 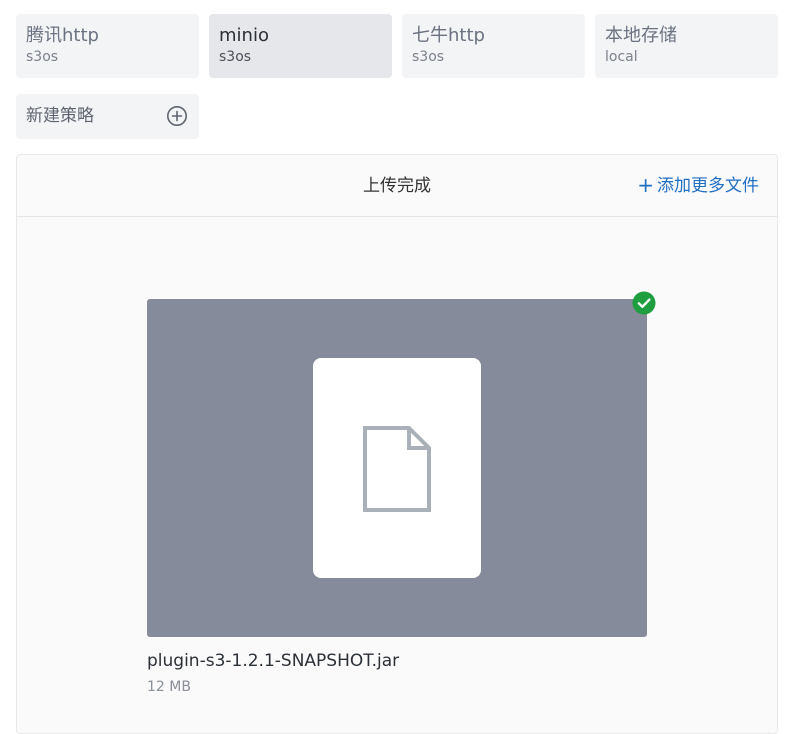 I want to click on file-name: plugin-s3-1.2.1-SNAPSHOT.jar, so click(x=273, y=661).